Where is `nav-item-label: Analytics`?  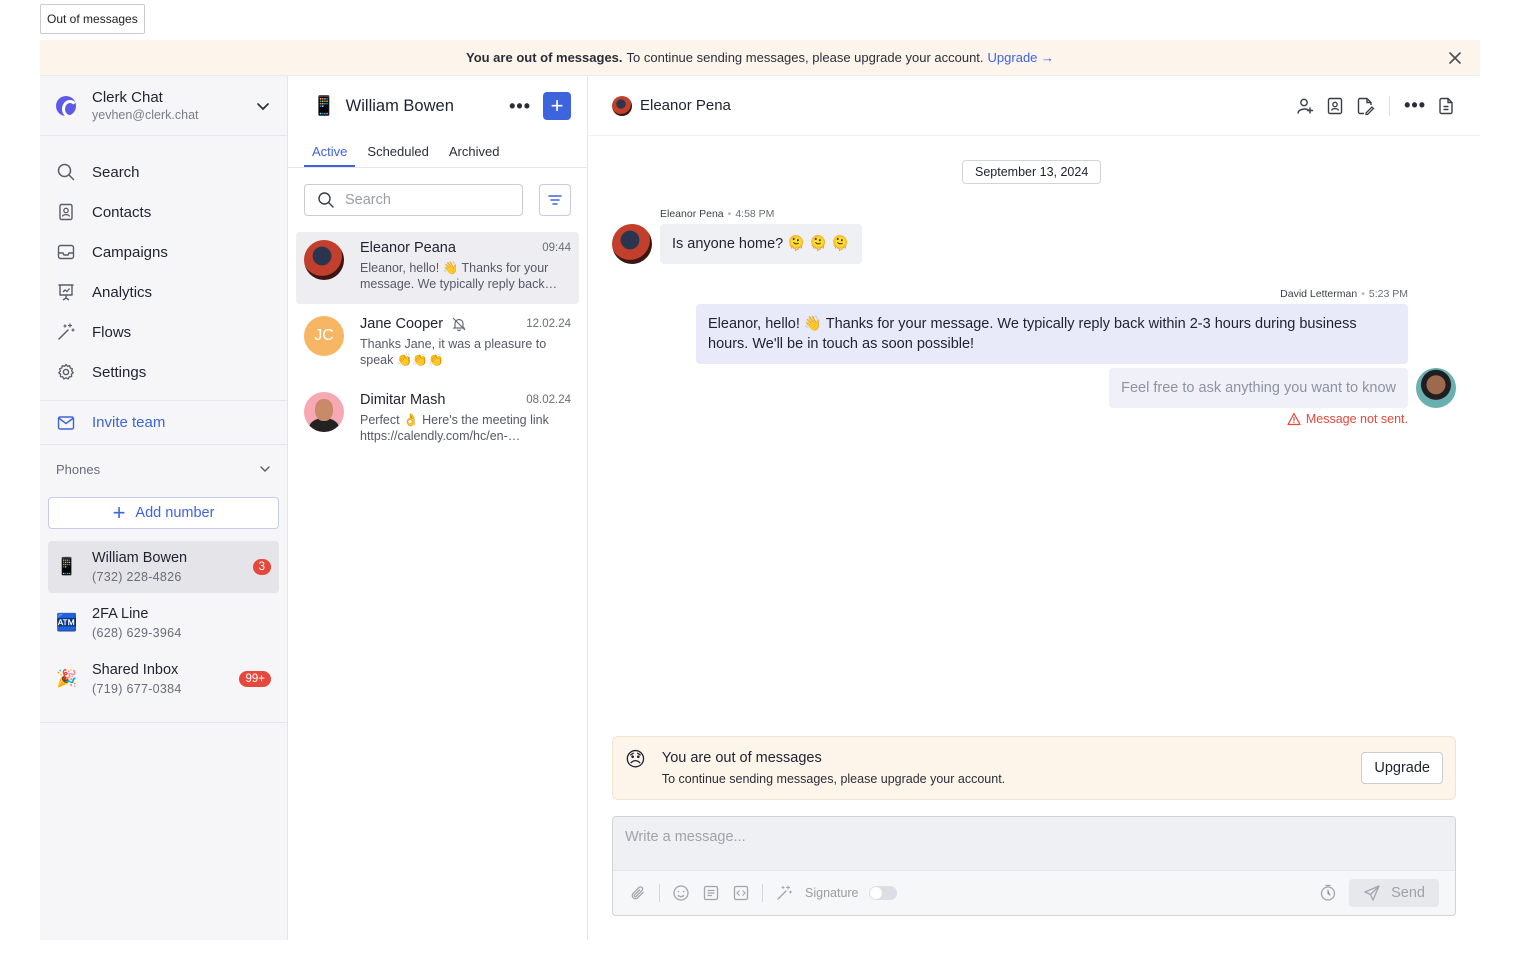 nav-item-label: Analytics is located at coordinates (122, 292).